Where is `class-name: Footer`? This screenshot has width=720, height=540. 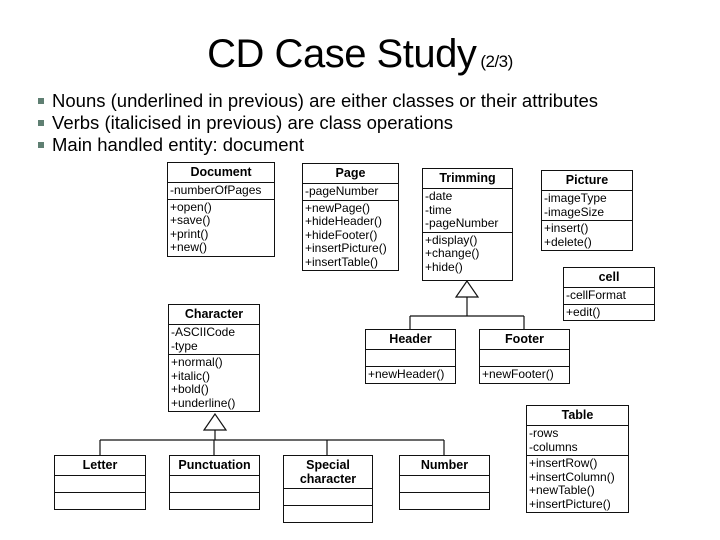 class-name: Footer is located at coordinates (524, 340).